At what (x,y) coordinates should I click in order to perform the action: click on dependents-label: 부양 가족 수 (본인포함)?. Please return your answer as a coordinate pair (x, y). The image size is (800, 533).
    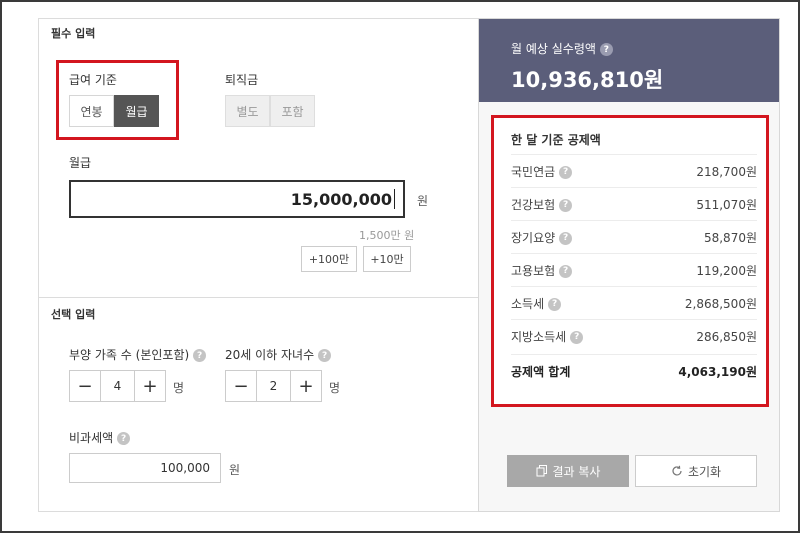
    Looking at the image, I should click on (138, 354).